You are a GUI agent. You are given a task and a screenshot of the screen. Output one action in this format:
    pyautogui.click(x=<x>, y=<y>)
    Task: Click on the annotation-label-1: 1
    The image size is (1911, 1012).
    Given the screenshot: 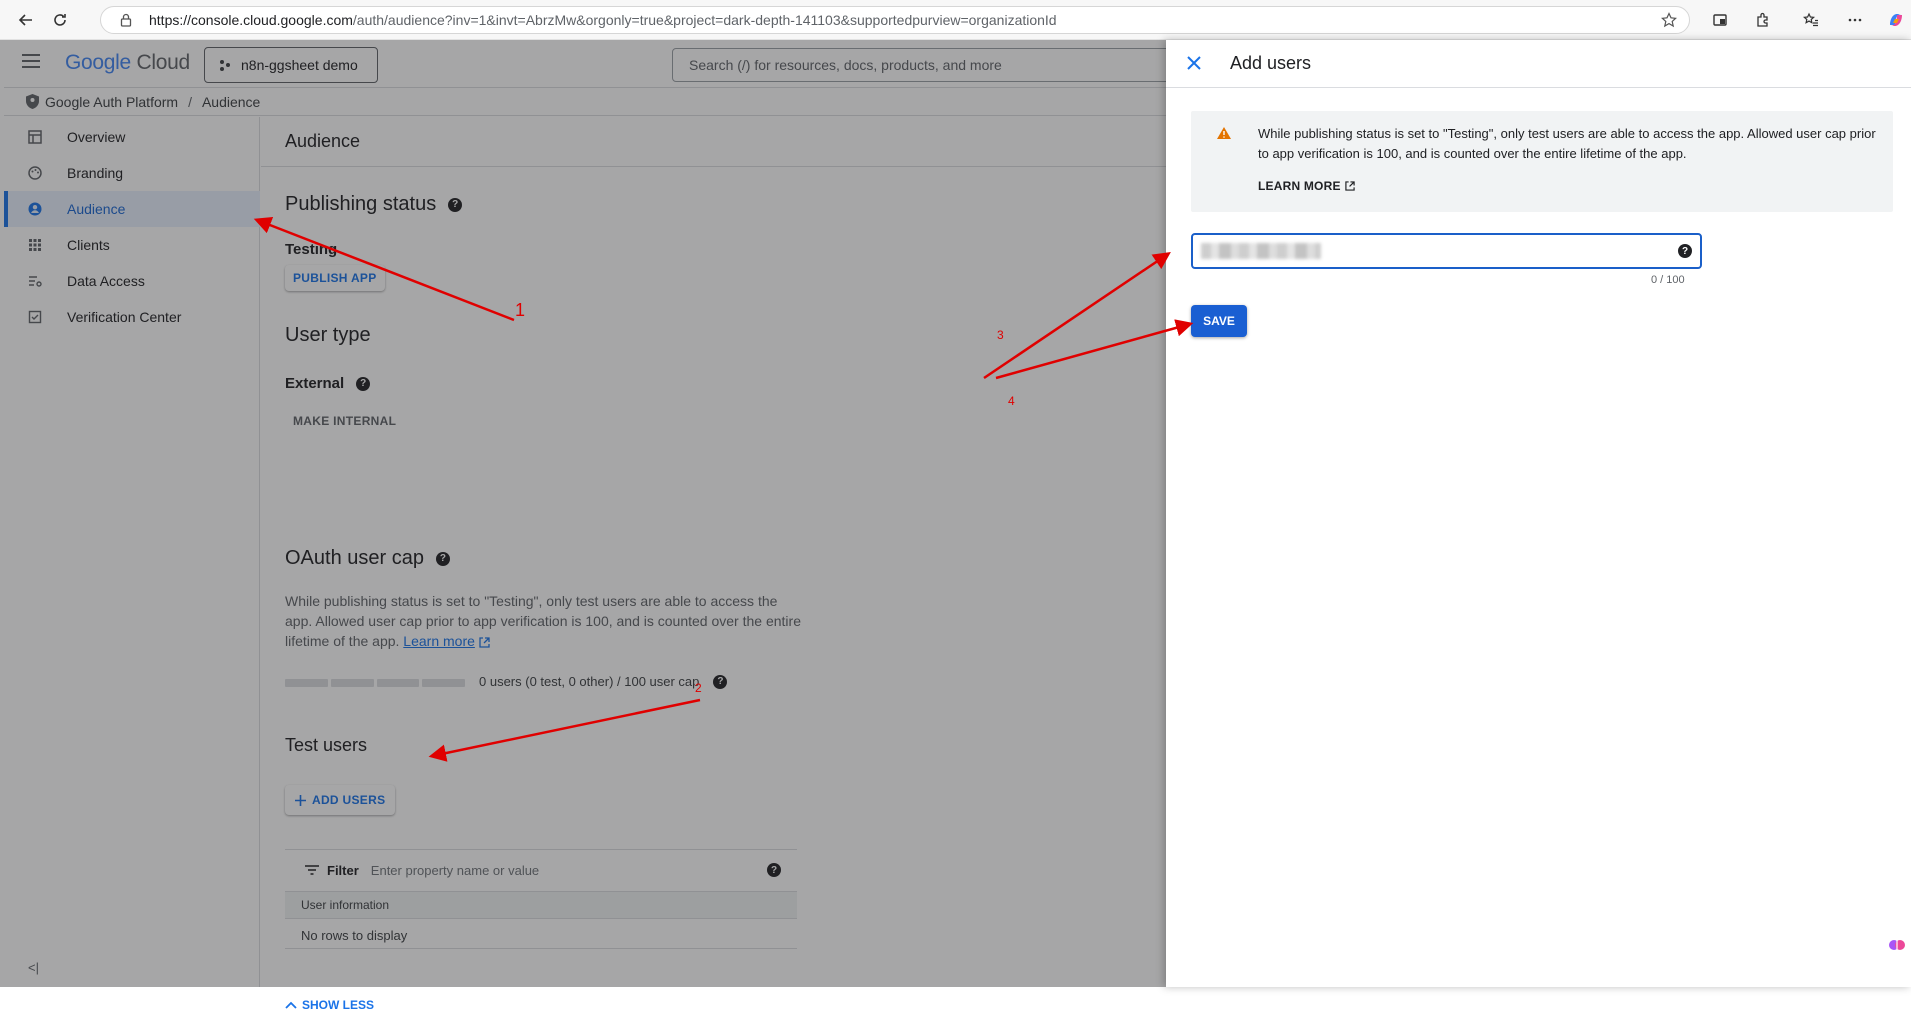 What is the action you would take?
    pyautogui.click(x=520, y=310)
    